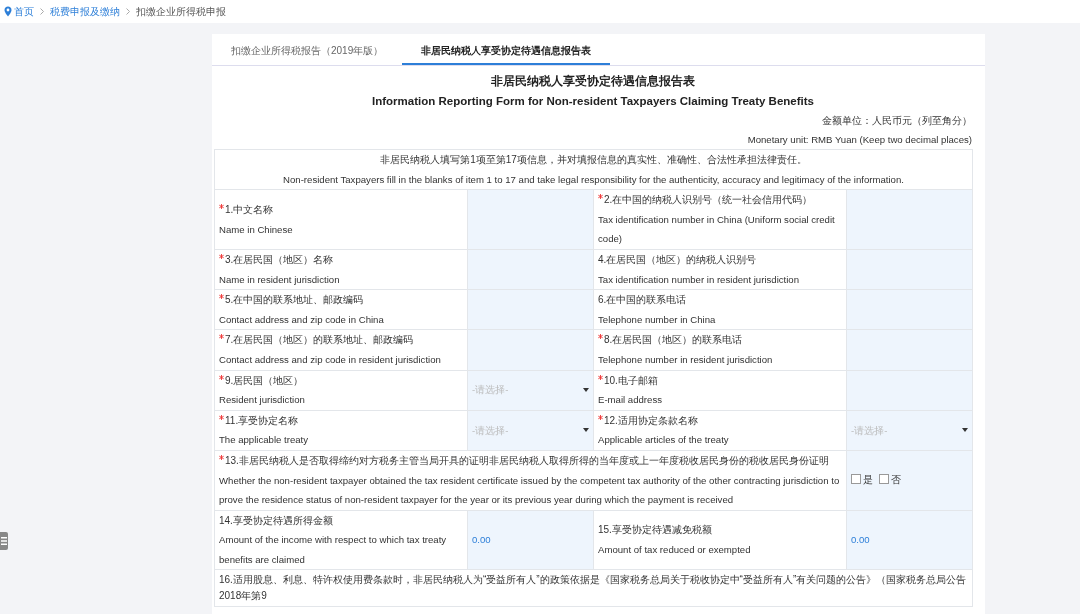  What do you see at coordinates (859, 140) in the screenshot?
I see `currency-unit-english: Monetary unit: RMB Yuan (Keep two decimal places)` at bounding box center [859, 140].